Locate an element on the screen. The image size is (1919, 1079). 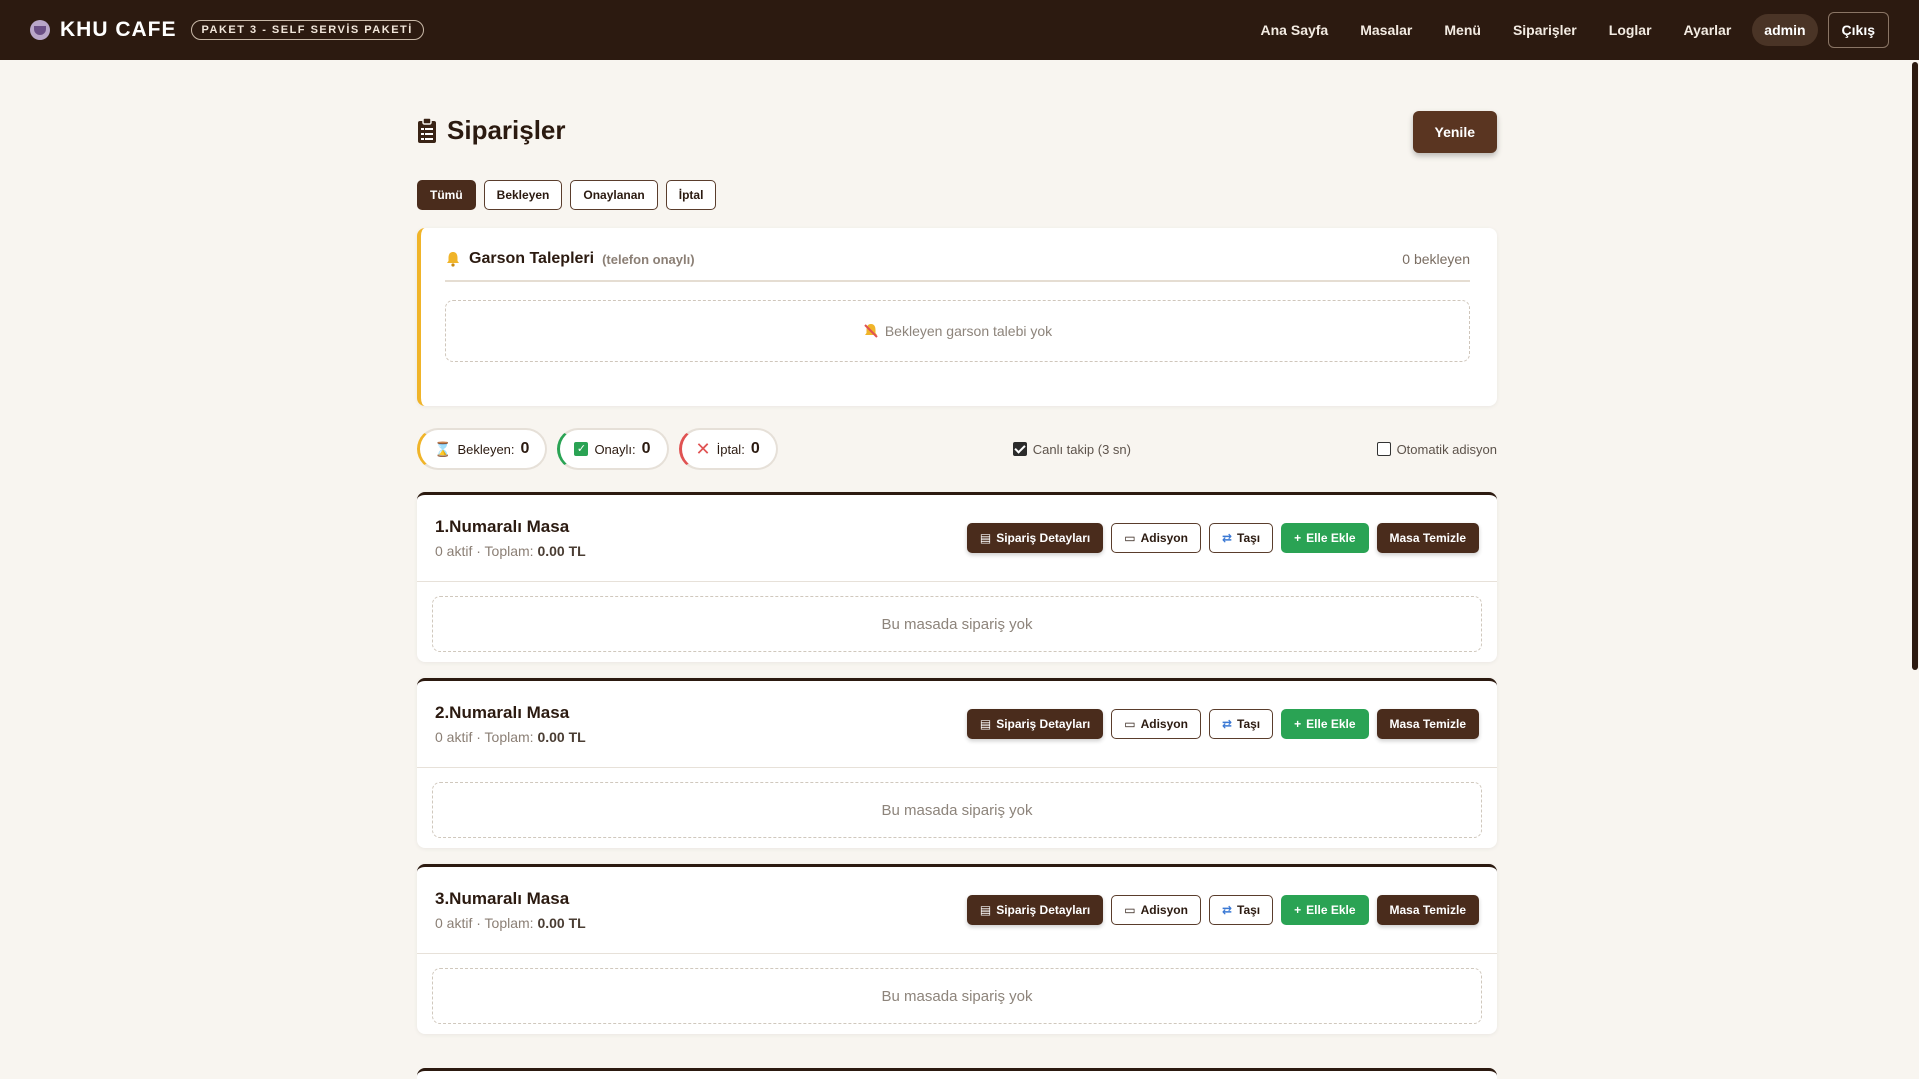
stat-pending: ⌛ Bekleyen: 0 is located at coordinates (482, 449).